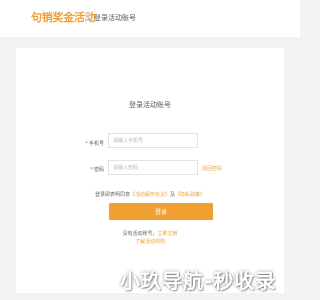 The image size is (320, 300). Describe the element at coordinates (153, 167) in the screenshot. I see `password-input` at that location.